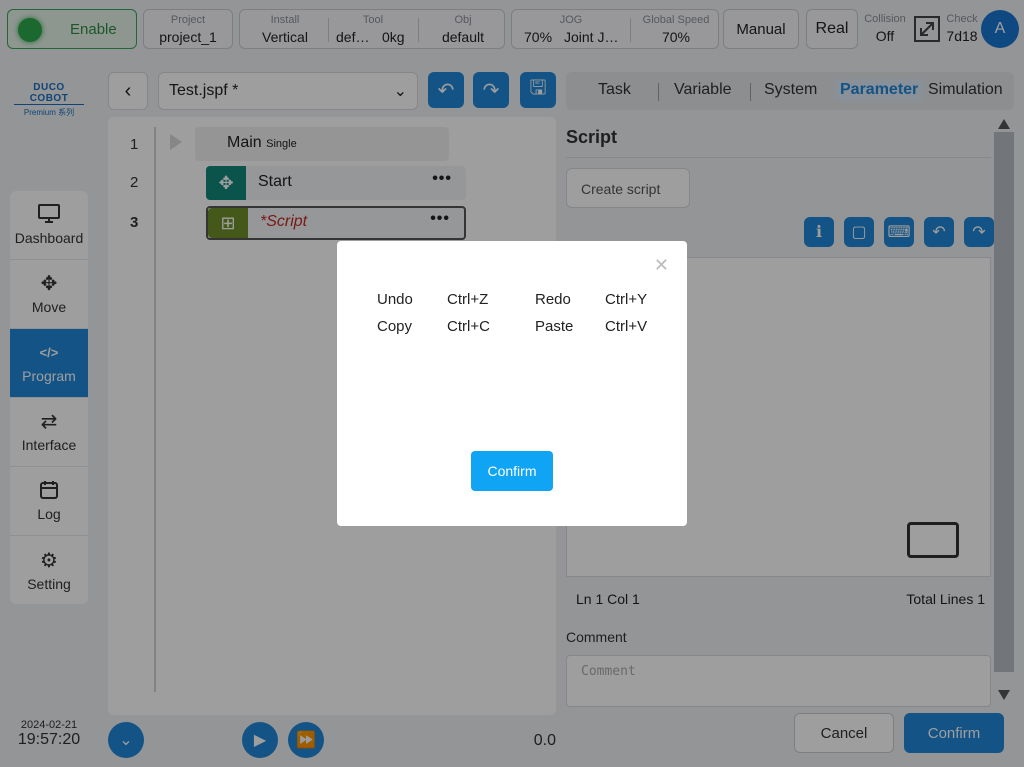 This screenshot has height=767, width=1024. What do you see at coordinates (626, 326) in the screenshot?
I see `shortcut-keys: Ctrl+V` at bounding box center [626, 326].